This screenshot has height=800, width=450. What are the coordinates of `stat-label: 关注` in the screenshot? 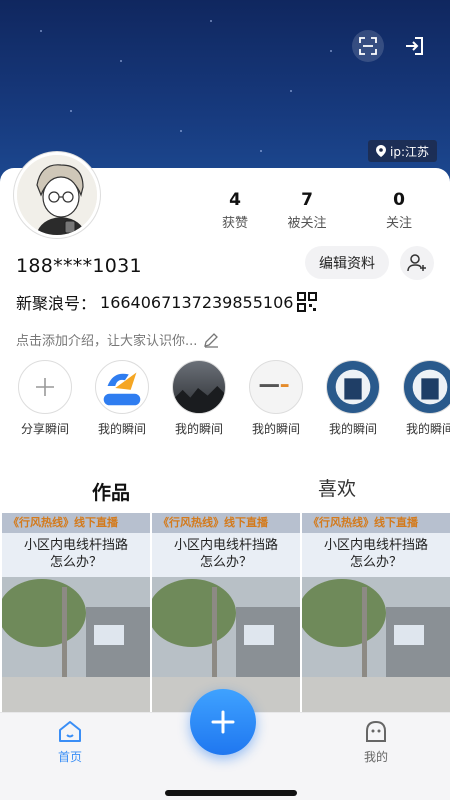 It's located at (398, 223).